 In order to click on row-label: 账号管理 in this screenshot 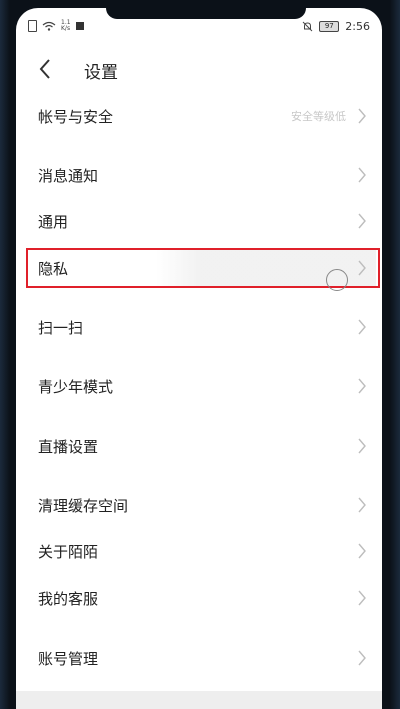, I will do `click(68, 659)`.